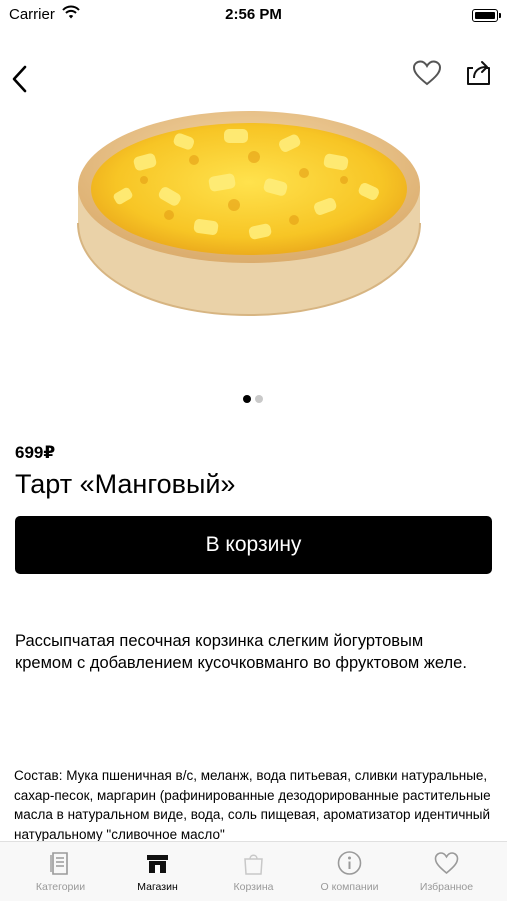 The height and width of the screenshot is (901, 507). What do you see at coordinates (59, 863) in the screenshot?
I see `catalog-icon` at bounding box center [59, 863].